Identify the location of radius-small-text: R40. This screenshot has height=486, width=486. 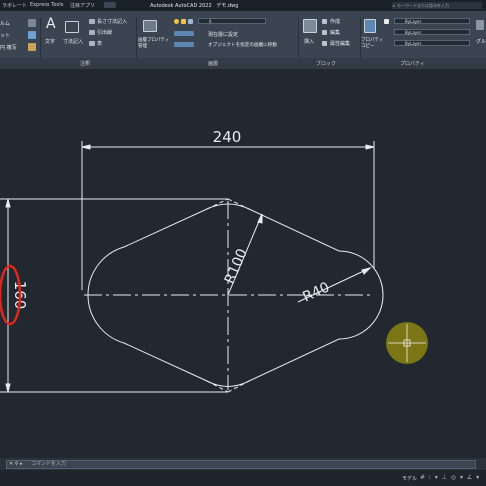
(316, 292).